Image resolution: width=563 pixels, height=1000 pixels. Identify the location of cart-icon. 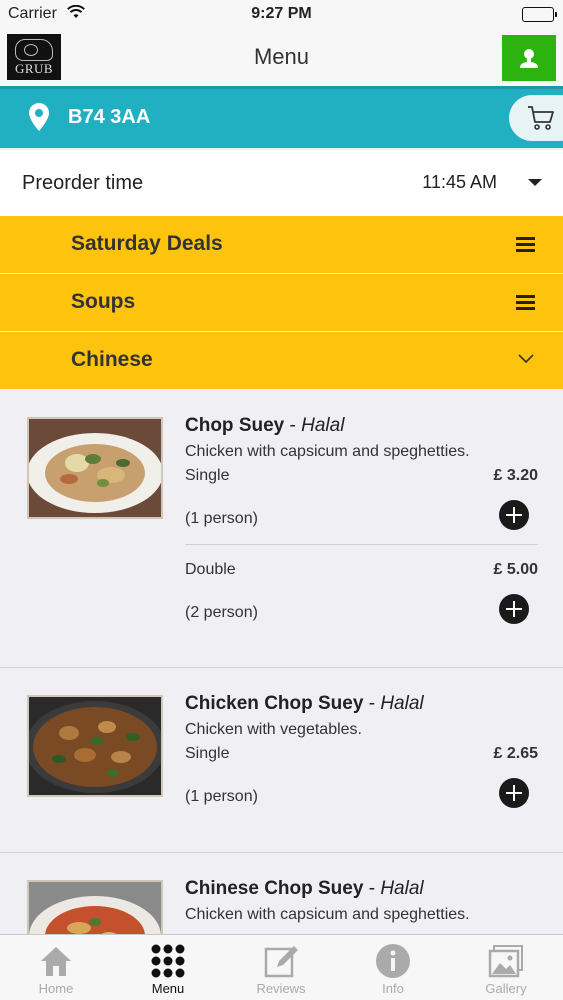
(541, 118).